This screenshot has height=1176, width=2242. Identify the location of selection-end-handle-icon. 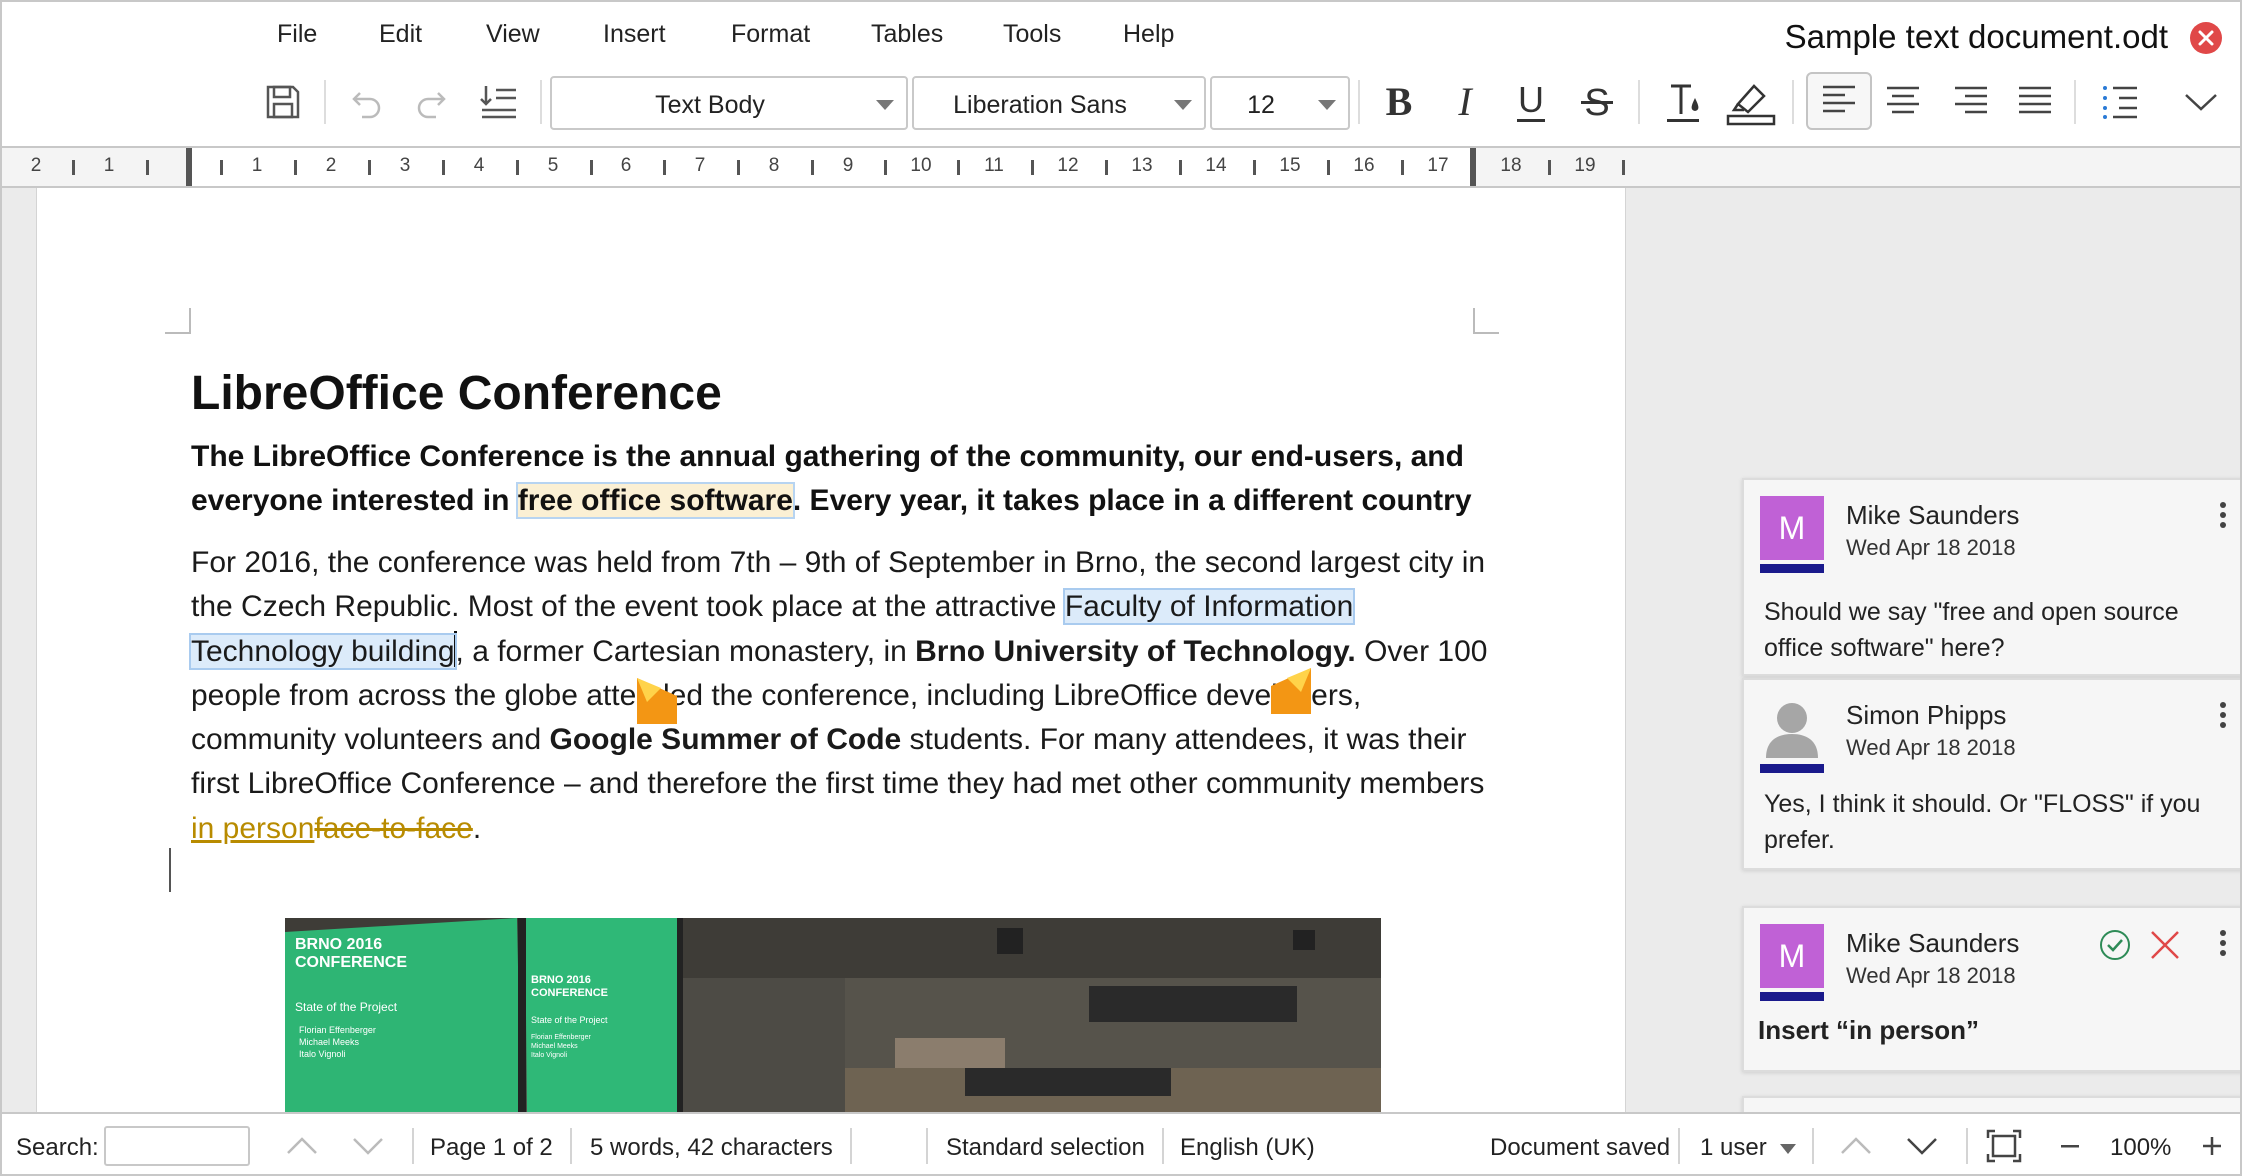
(1291, 691).